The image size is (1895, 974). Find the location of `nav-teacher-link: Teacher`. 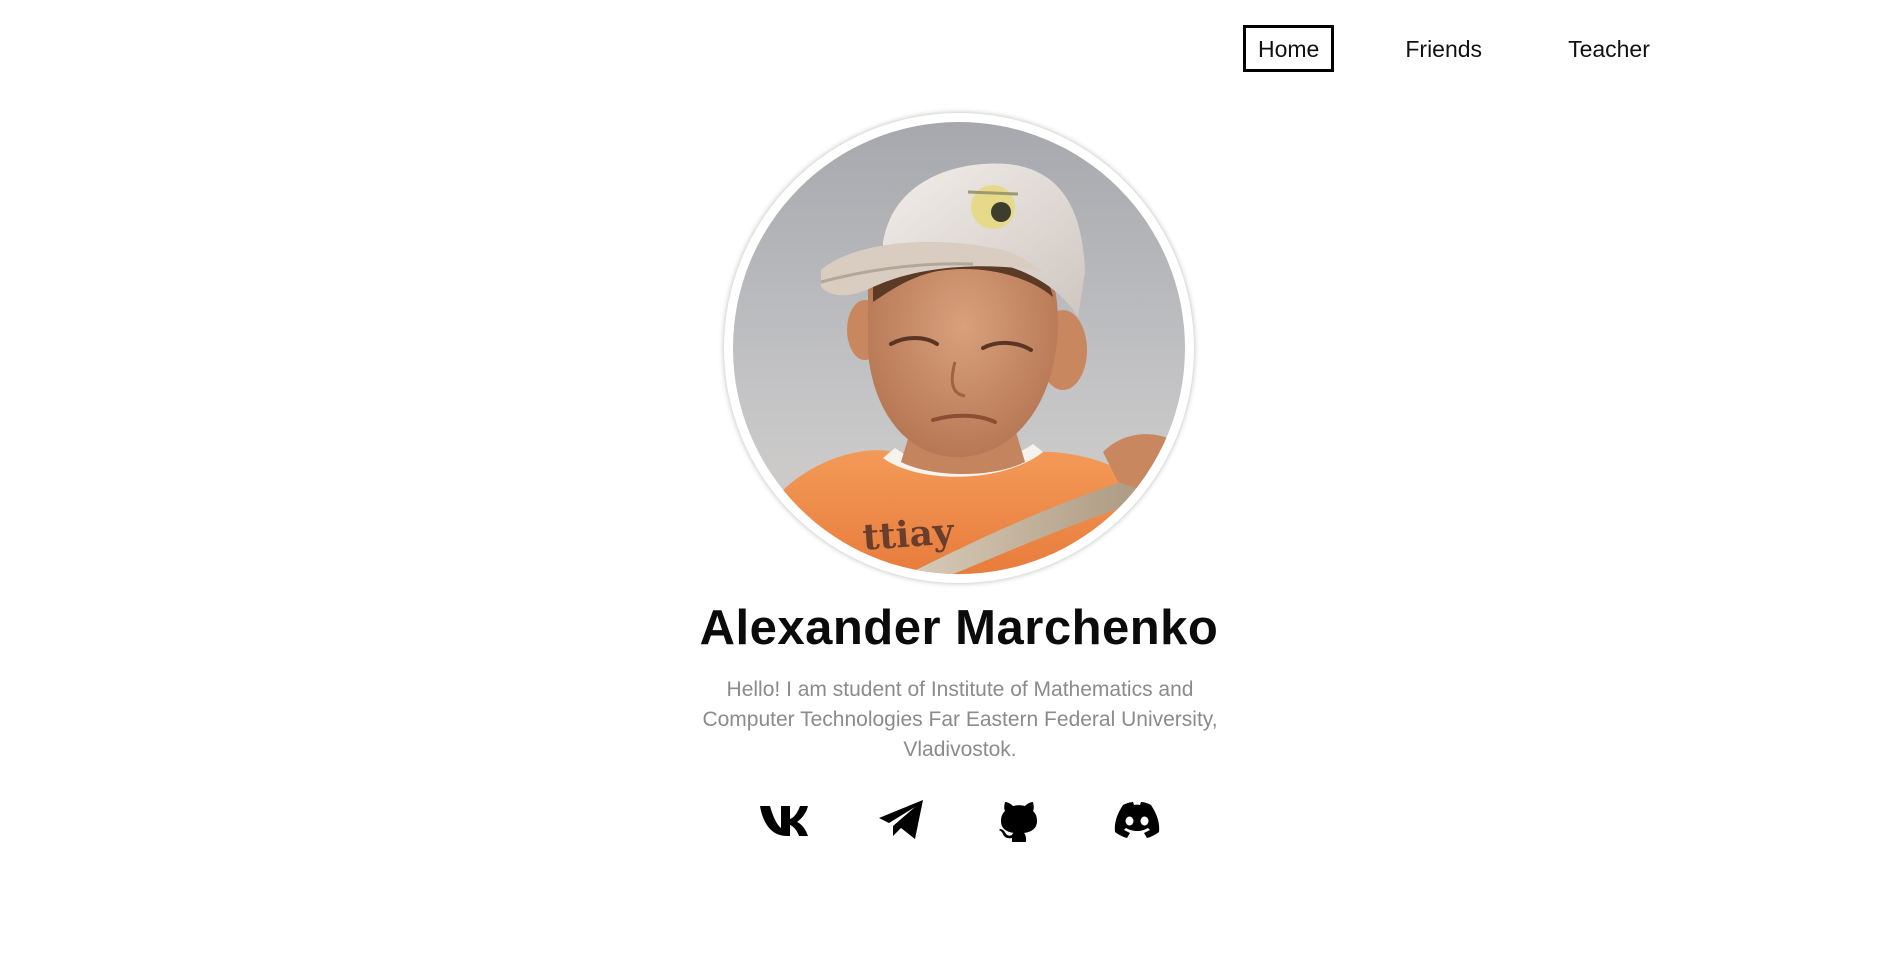

nav-teacher-link: Teacher is located at coordinates (1609, 48).